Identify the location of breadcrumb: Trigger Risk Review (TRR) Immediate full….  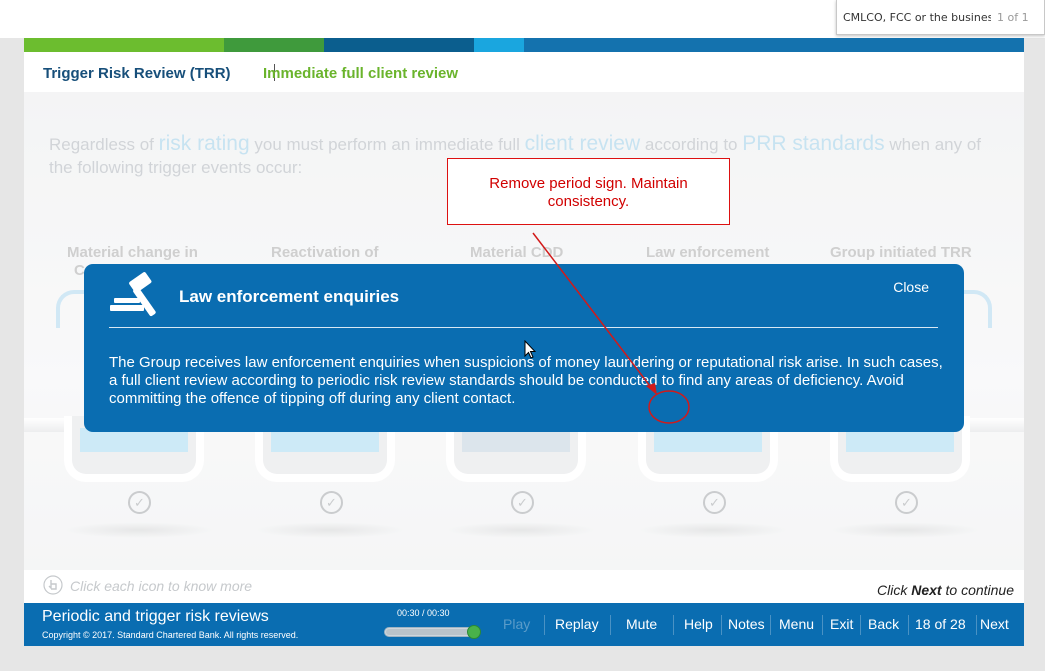
(524, 72).